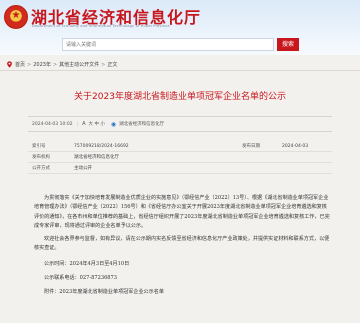 The width and height of the screenshot is (360, 323). What do you see at coordinates (52, 124) in the screenshot?
I see `publish-date: 2024-04-03 10:02` at bounding box center [52, 124].